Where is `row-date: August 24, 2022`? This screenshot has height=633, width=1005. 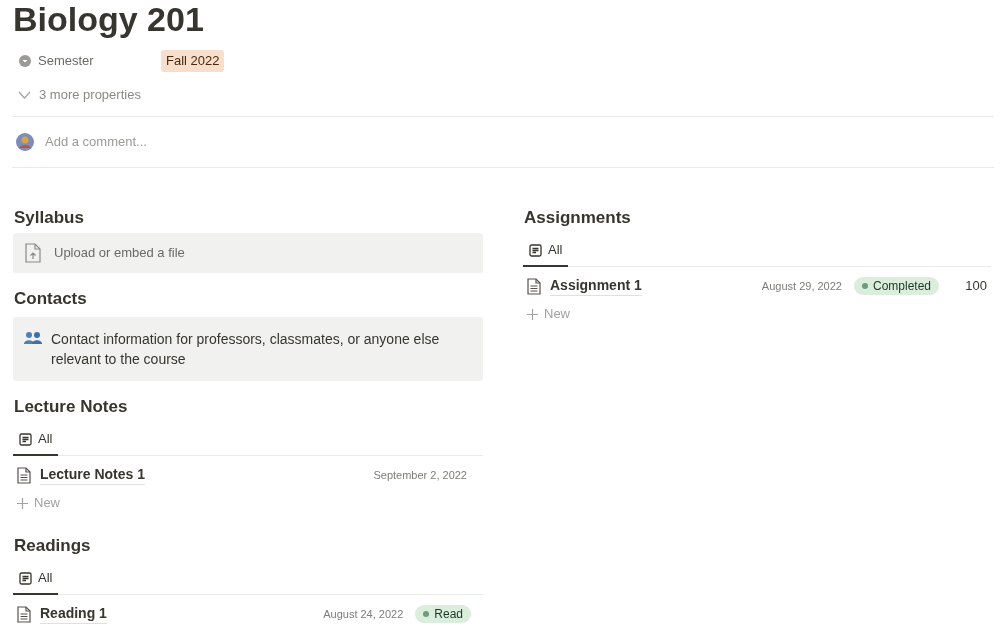
row-date: August 24, 2022 is located at coordinates (363, 614).